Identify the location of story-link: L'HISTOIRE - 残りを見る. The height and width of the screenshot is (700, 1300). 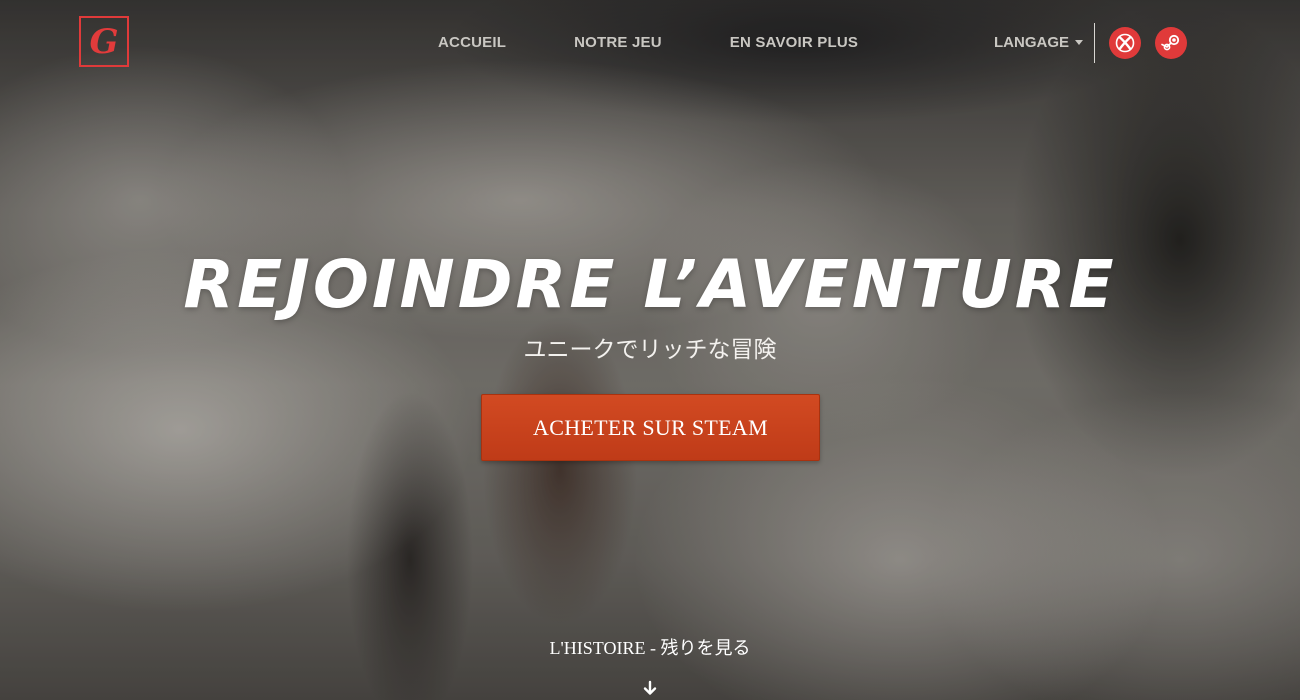
(650, 647).